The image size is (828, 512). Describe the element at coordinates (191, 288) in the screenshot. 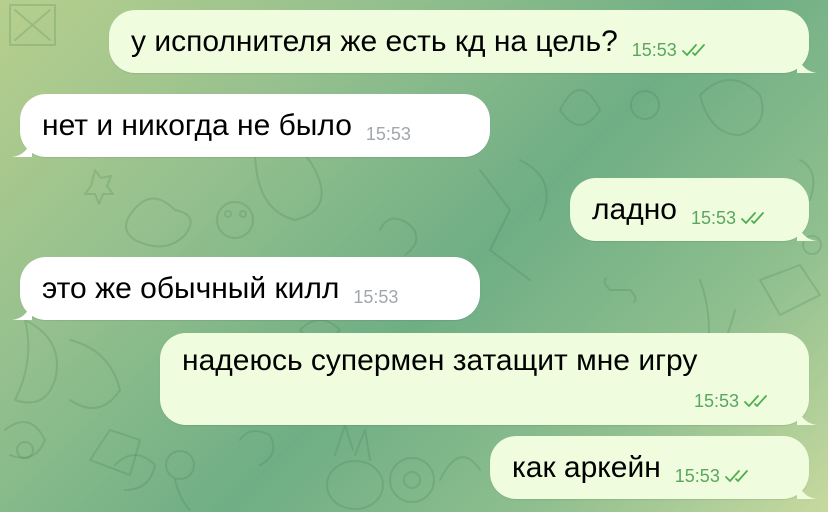

I see `message-text: это же обычный килл` at that location.